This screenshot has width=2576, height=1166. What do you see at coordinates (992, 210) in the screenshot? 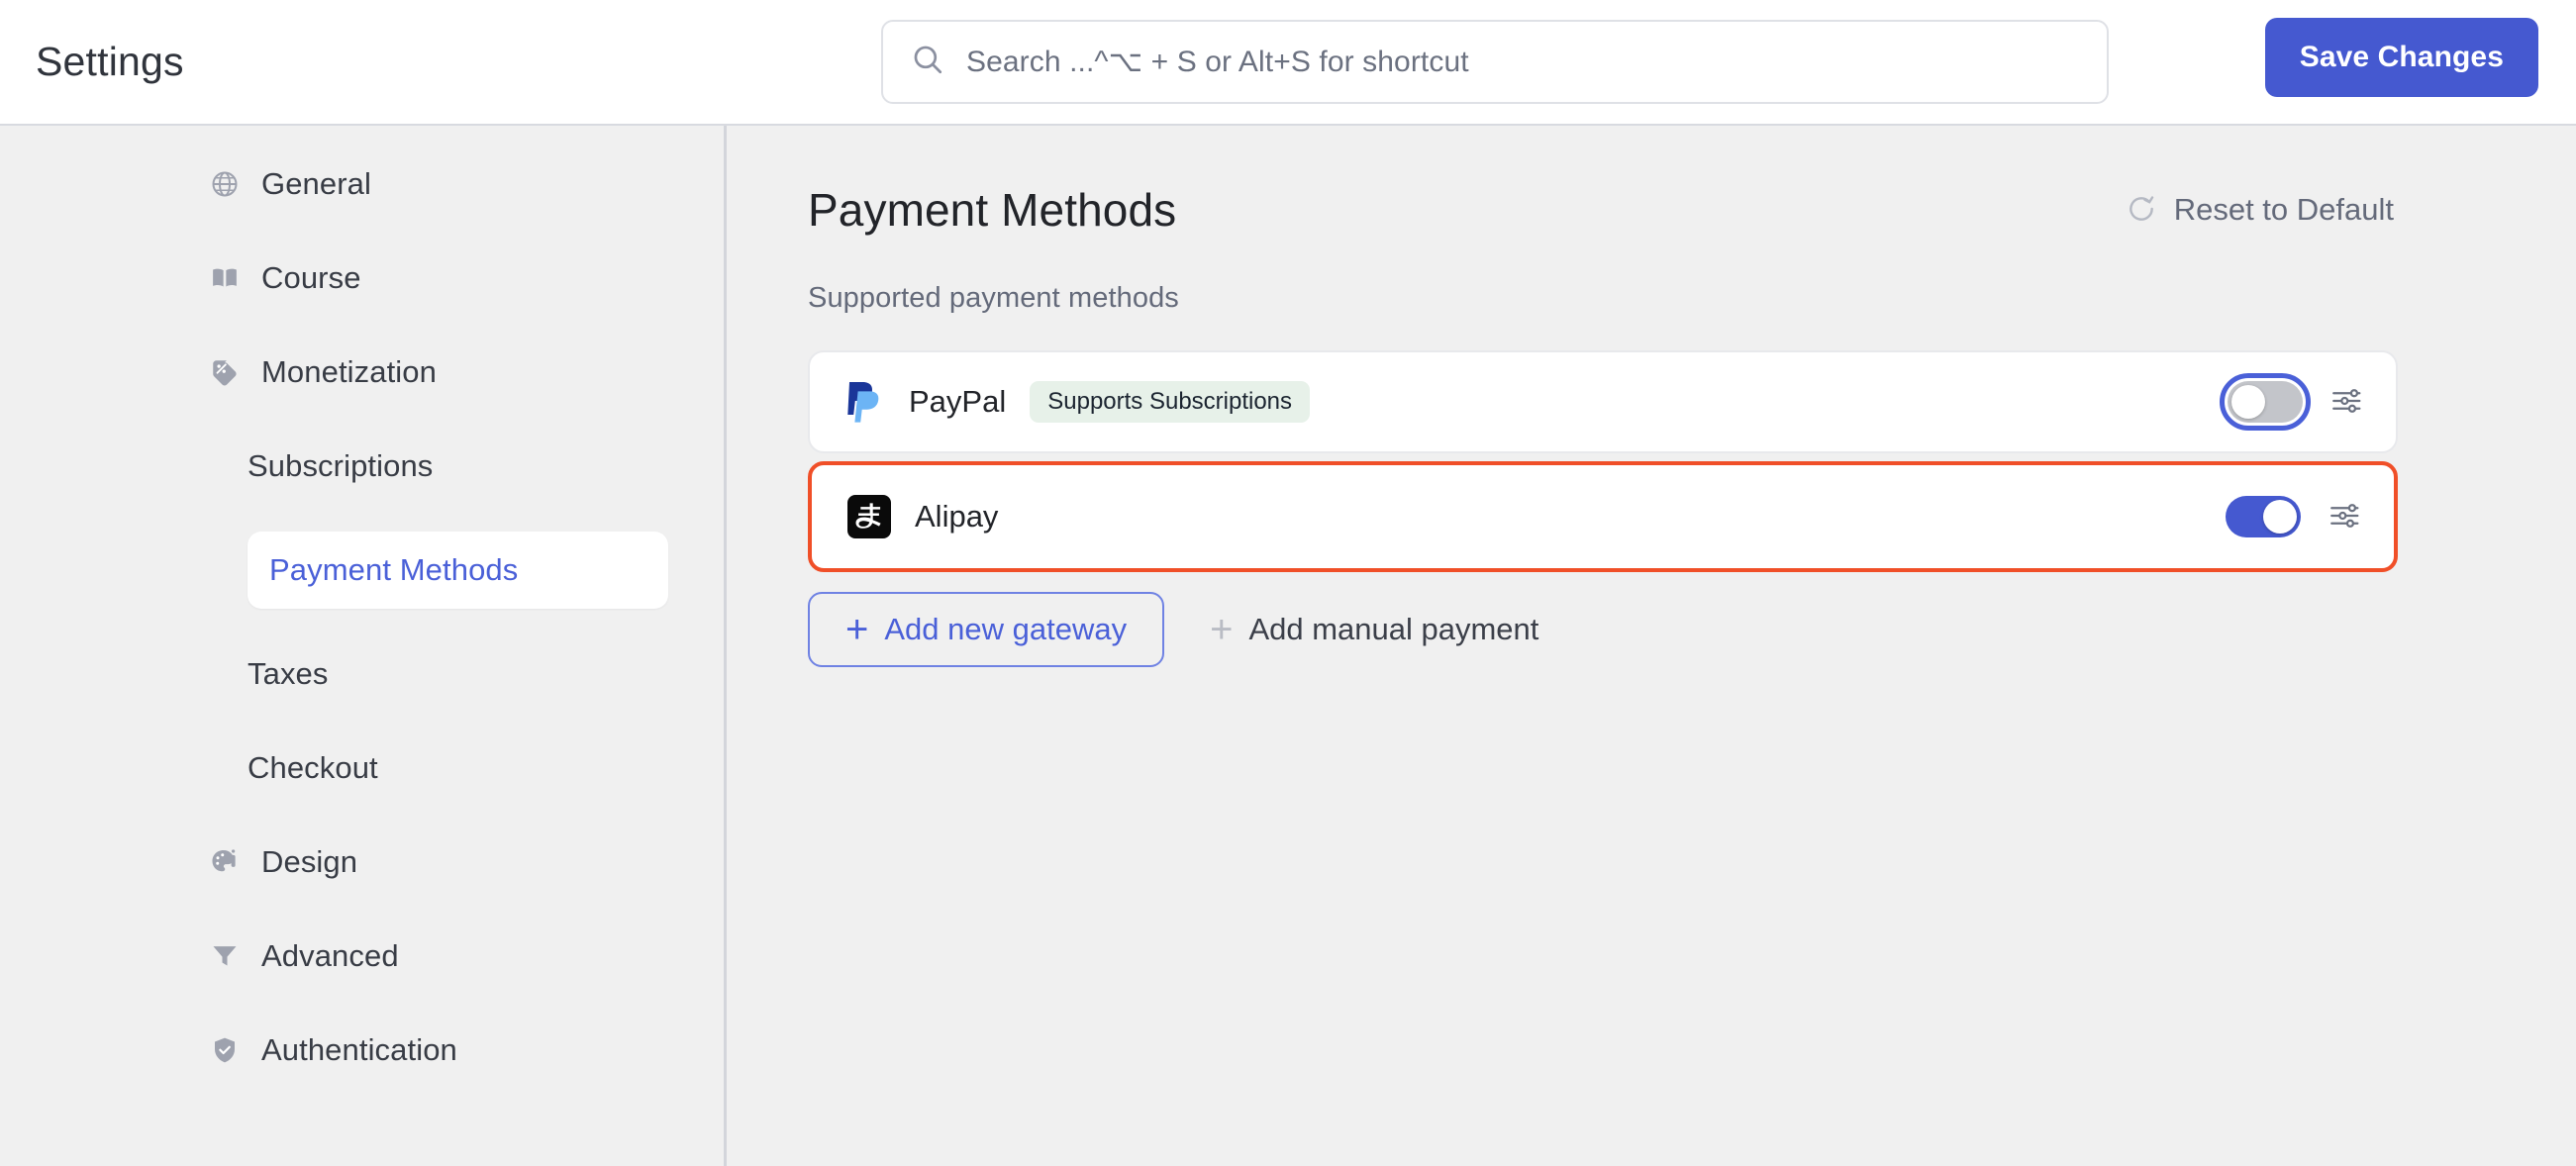
I see `content-title: Payment Methods` at bounding box center [992, 210].